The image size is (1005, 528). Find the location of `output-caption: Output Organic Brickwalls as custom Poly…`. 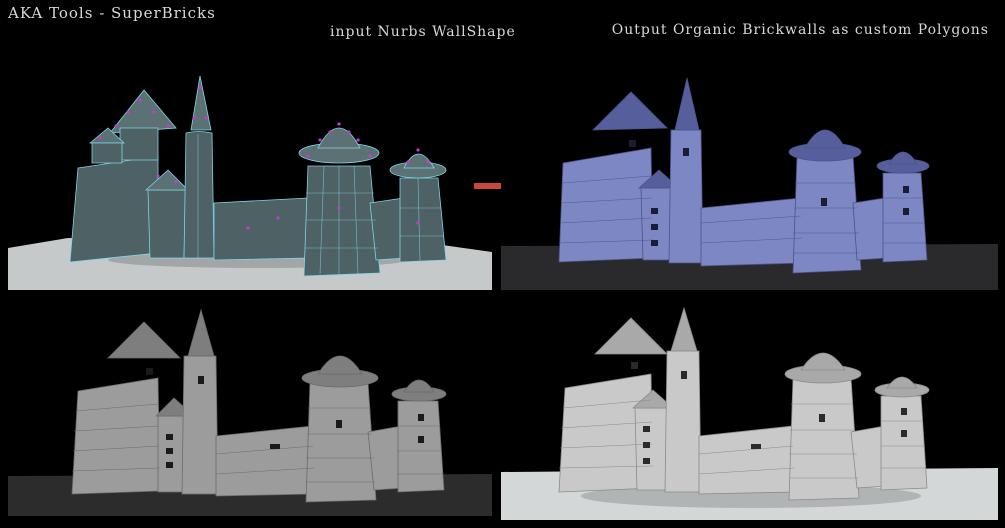

output-caption: Output Organic Brickwalls as custom Poly… is located at coordinates (800, 30).